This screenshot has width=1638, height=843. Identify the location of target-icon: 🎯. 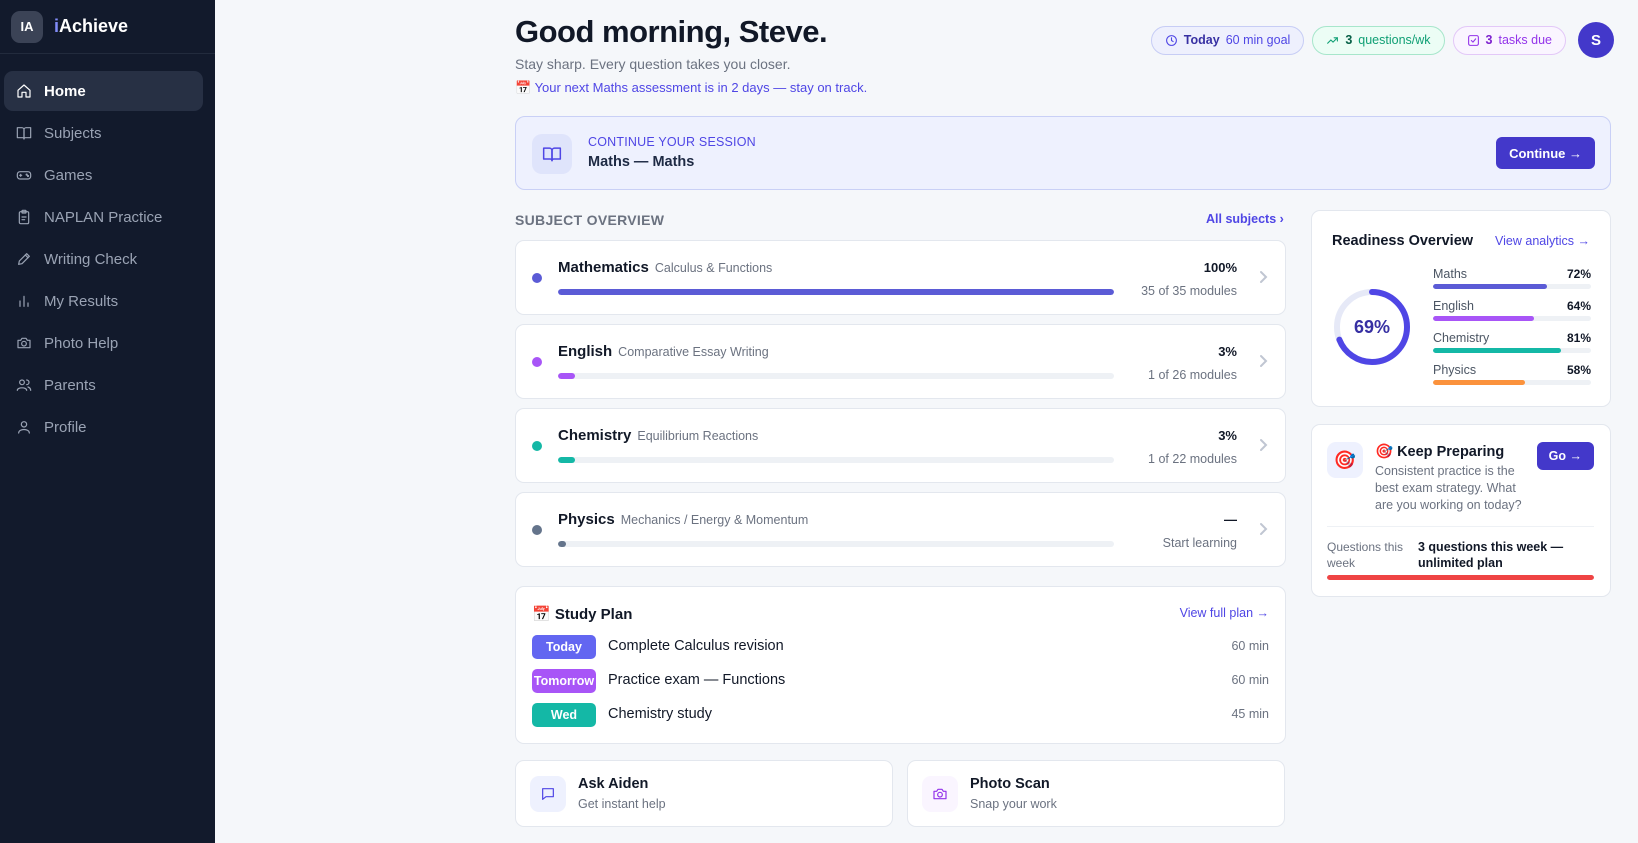
(1345, 460).